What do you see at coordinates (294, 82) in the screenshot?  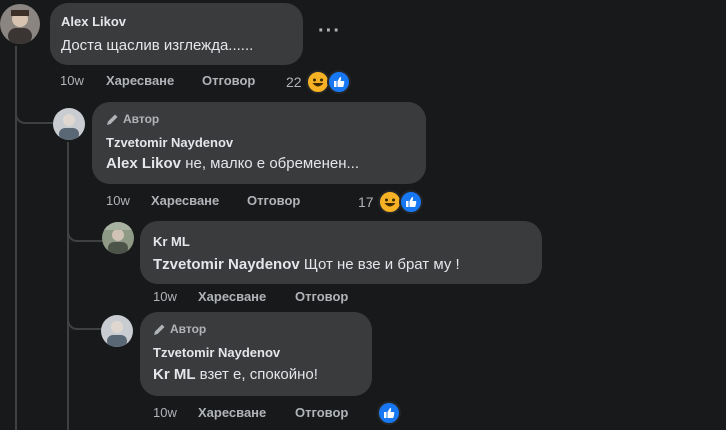 I see `reaction-count: 22` at bounding box center [294, 82].